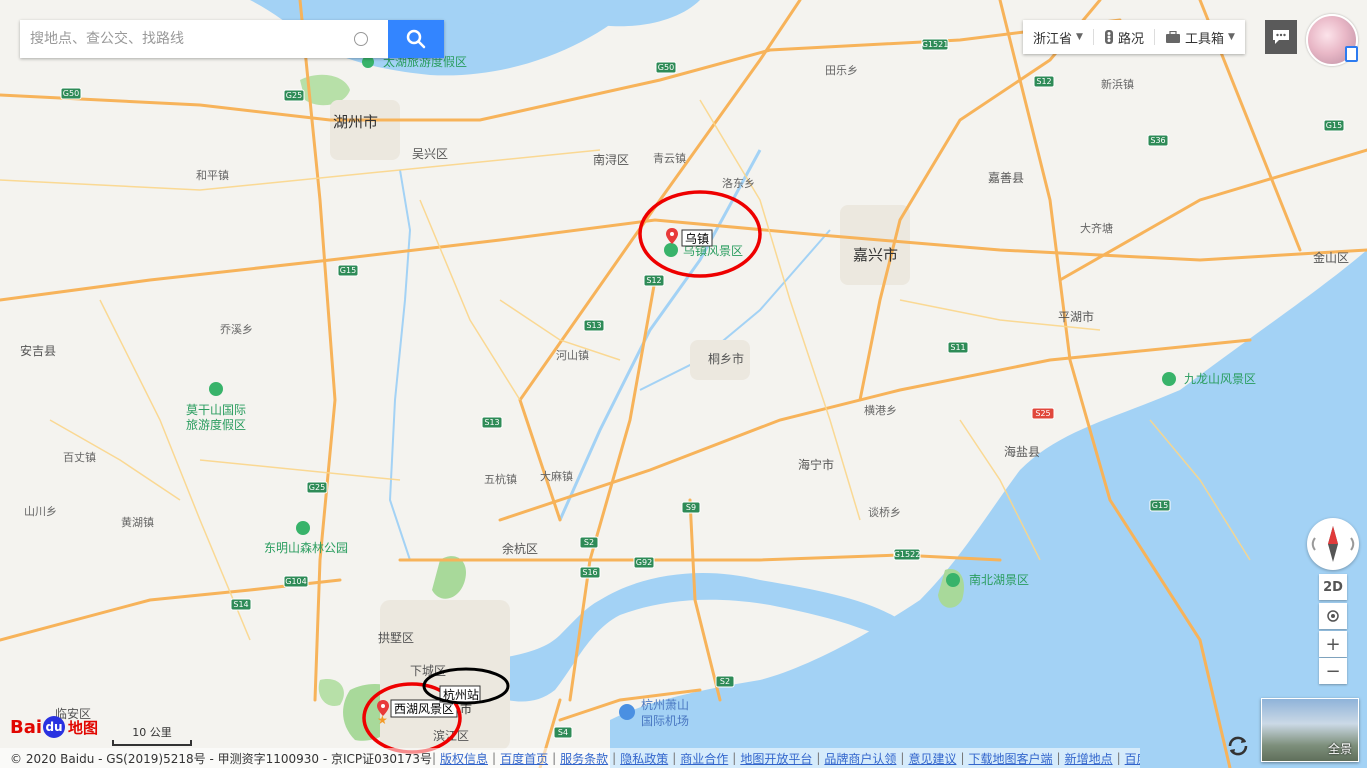 The width and height of the screenshot is (1367, 768). Describe the element at coordinates (216, 424) in the screenshot. I see `poi-label: 旅游度假区` at that location.